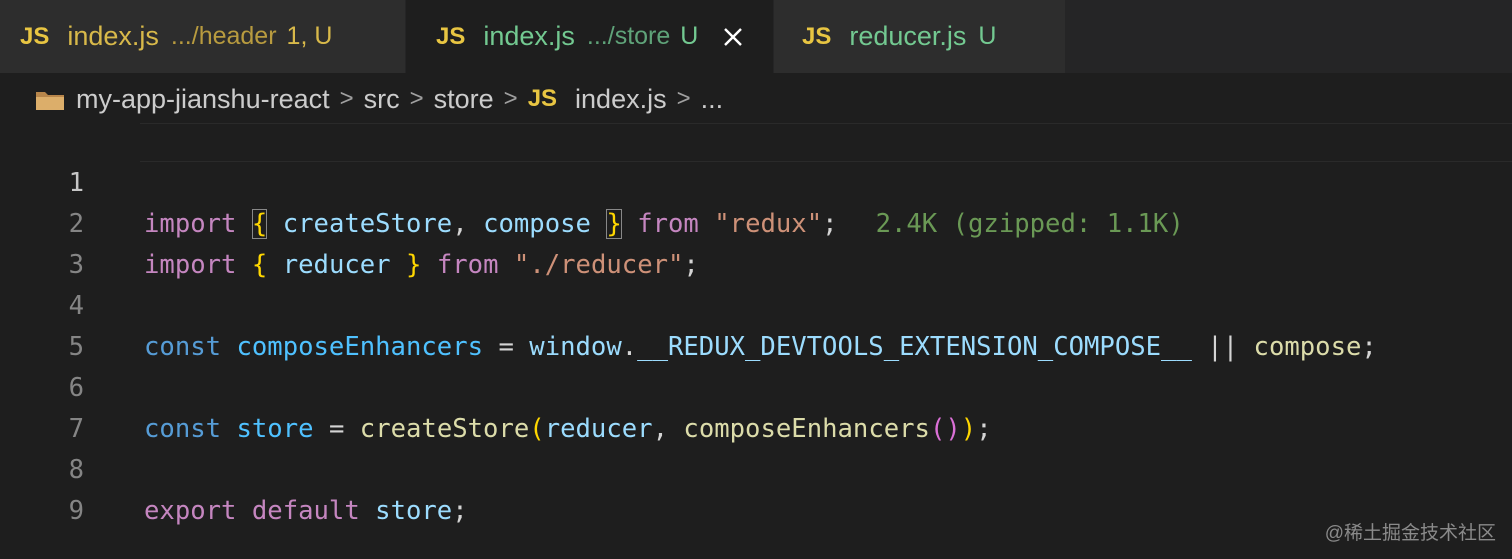 The width and height of the screenshot is (1512, 559). What do you see at coordinates (50, 99) in the screenshot?
I see `folder-icon` at bounding box center [50, 99].